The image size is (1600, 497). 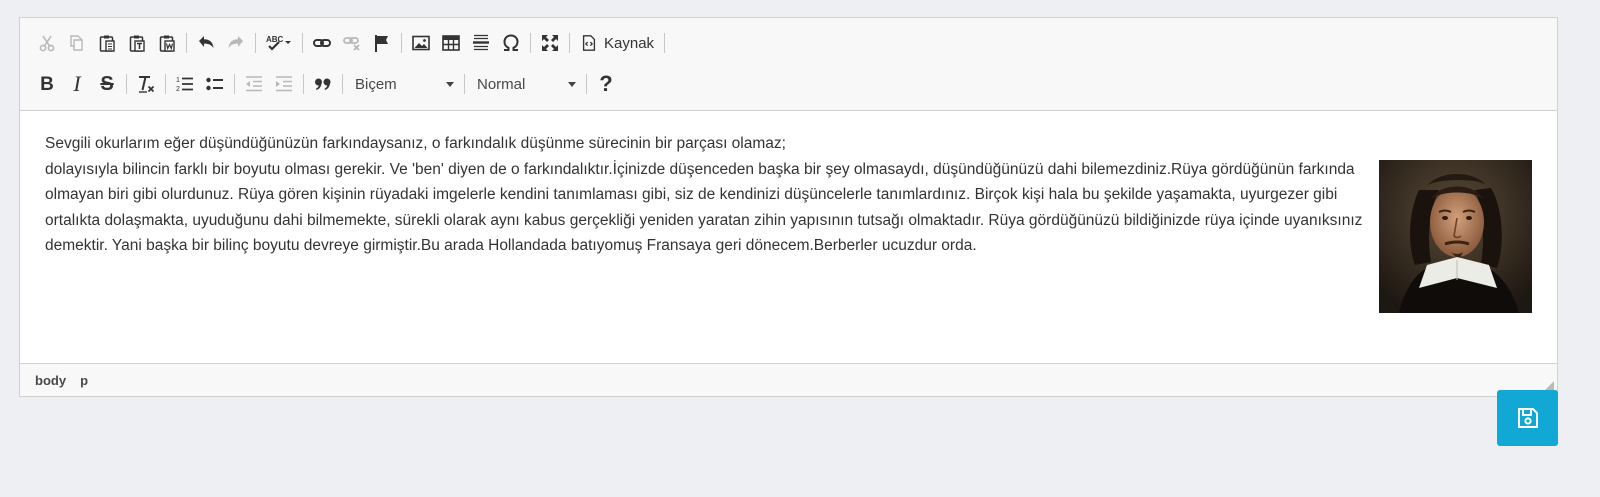 I want to click on cut-button, so click(x=47, y=43).